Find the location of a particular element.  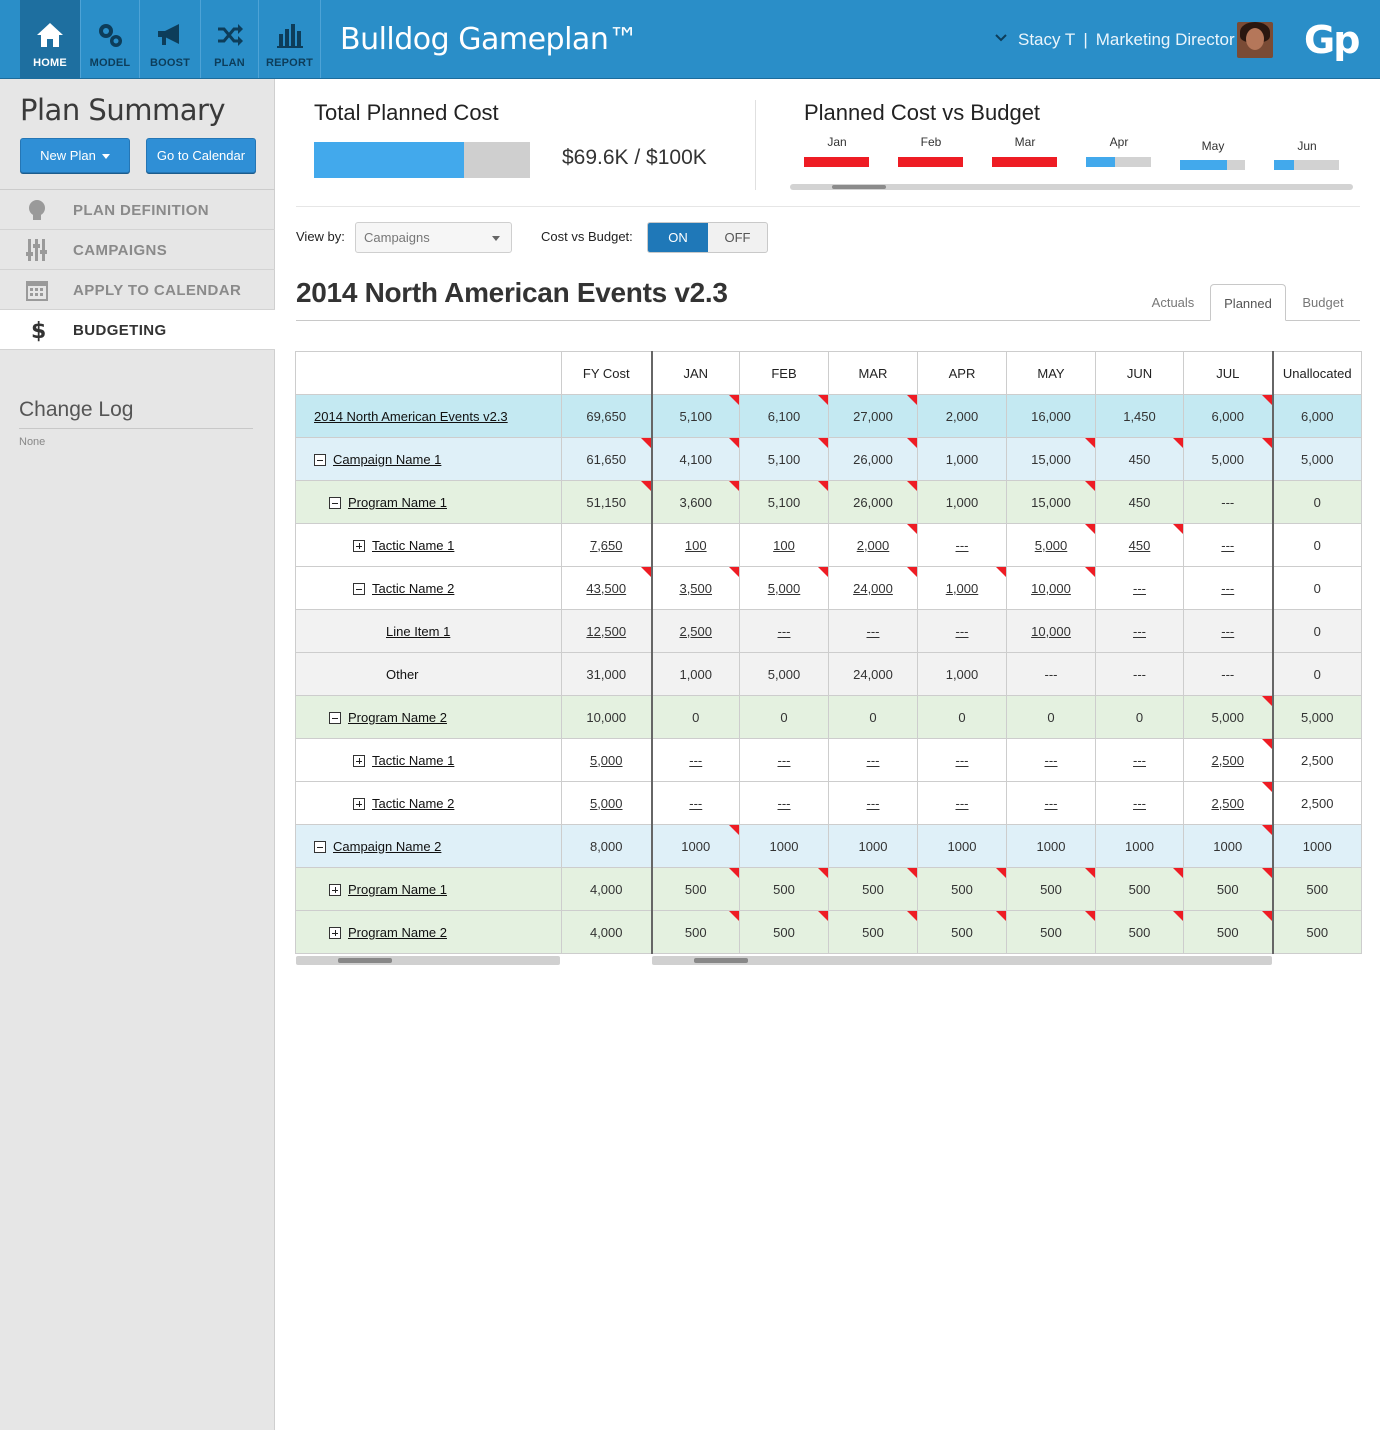

fy-cost-cell: 43,500 is located at coordinates (606, 588).